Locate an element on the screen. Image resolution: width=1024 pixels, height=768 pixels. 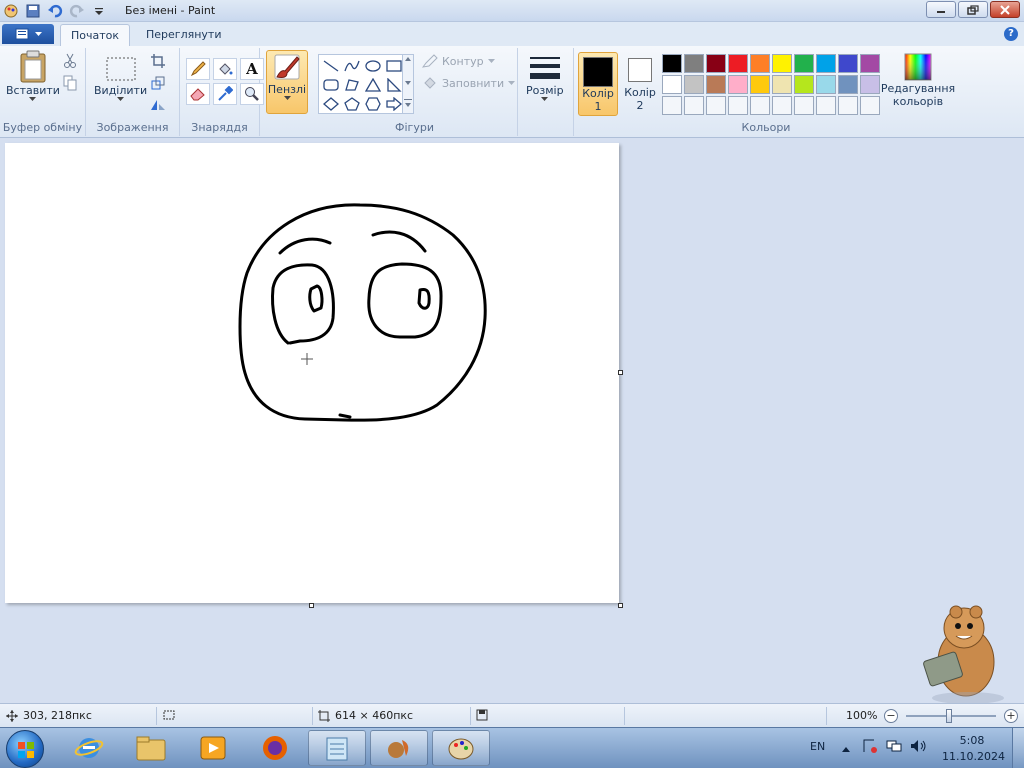
magnifier-icon is located at coordinates (252, 94).